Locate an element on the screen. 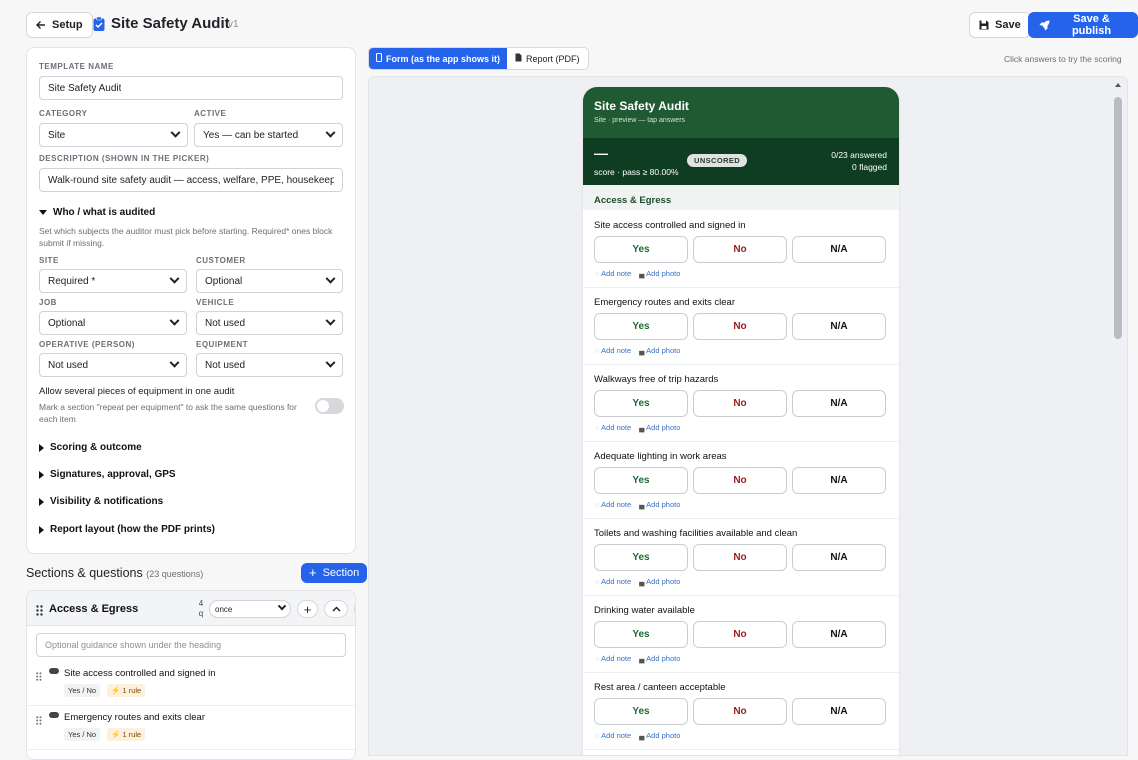 The width and height of the screenshot is (1138, 760). vehicle-select: Not used is located at coordinates (269, 323).